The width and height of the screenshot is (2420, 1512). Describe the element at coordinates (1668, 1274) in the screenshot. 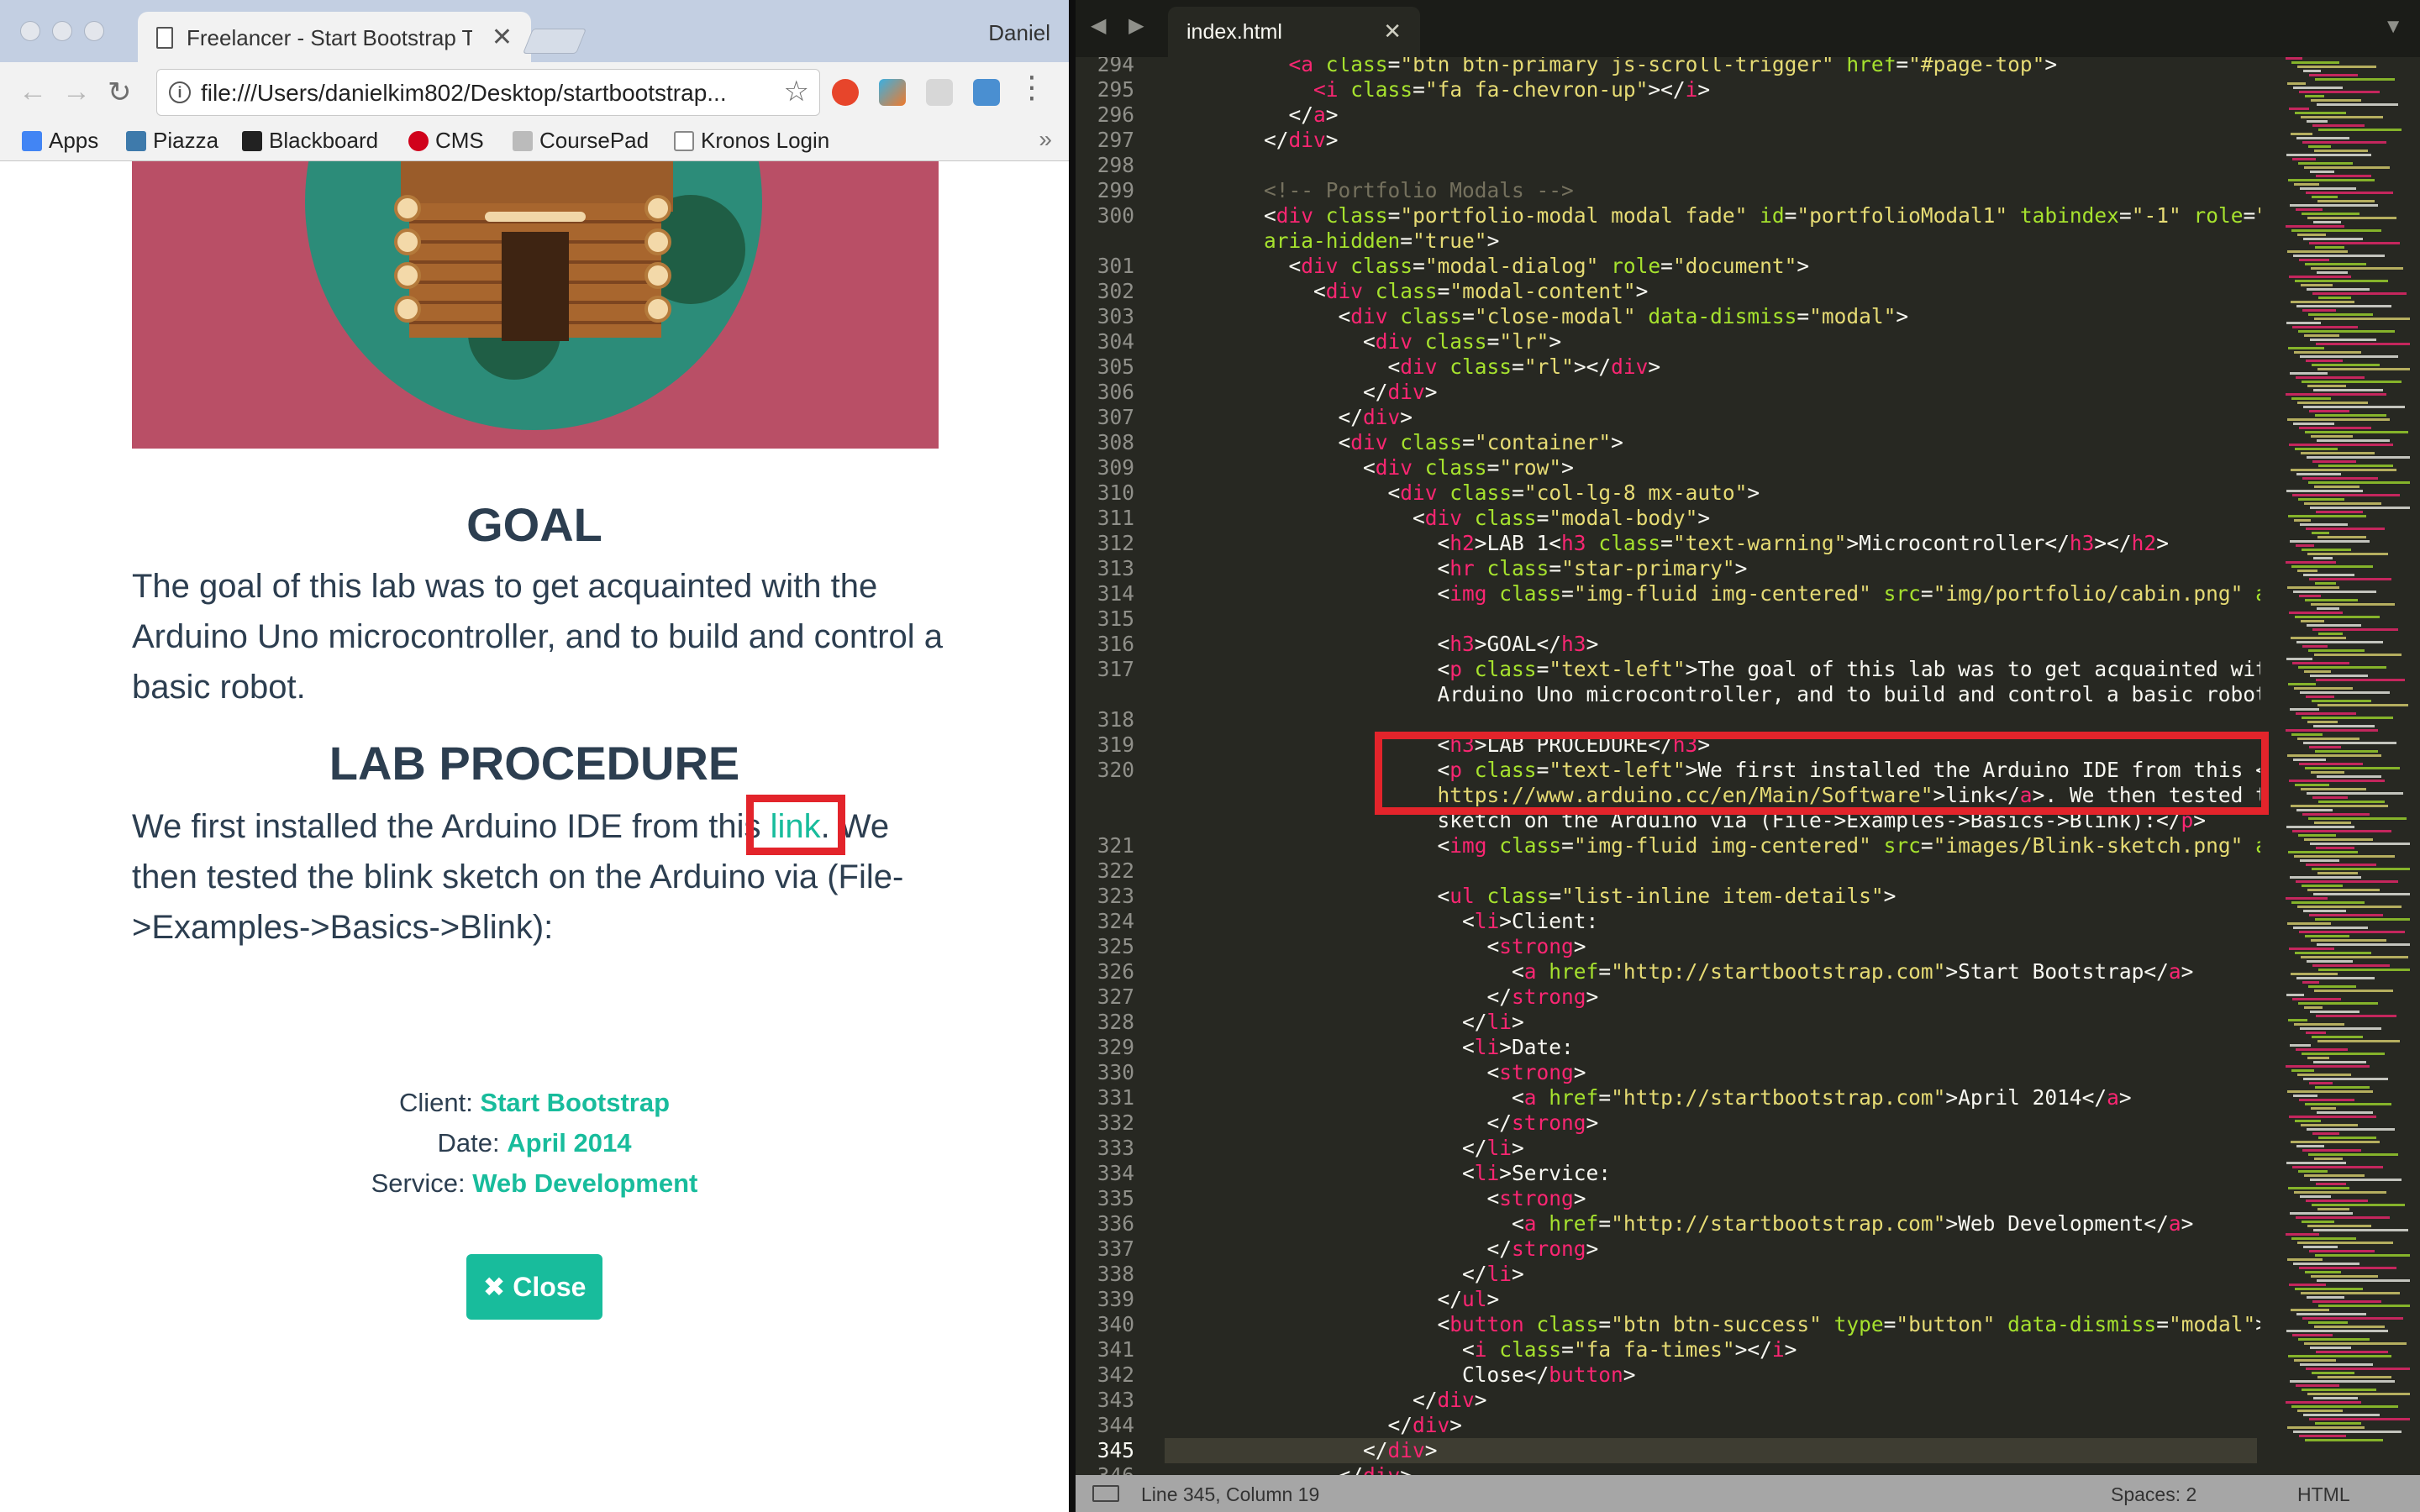

I see `code-line: 338 </li>` at that location.